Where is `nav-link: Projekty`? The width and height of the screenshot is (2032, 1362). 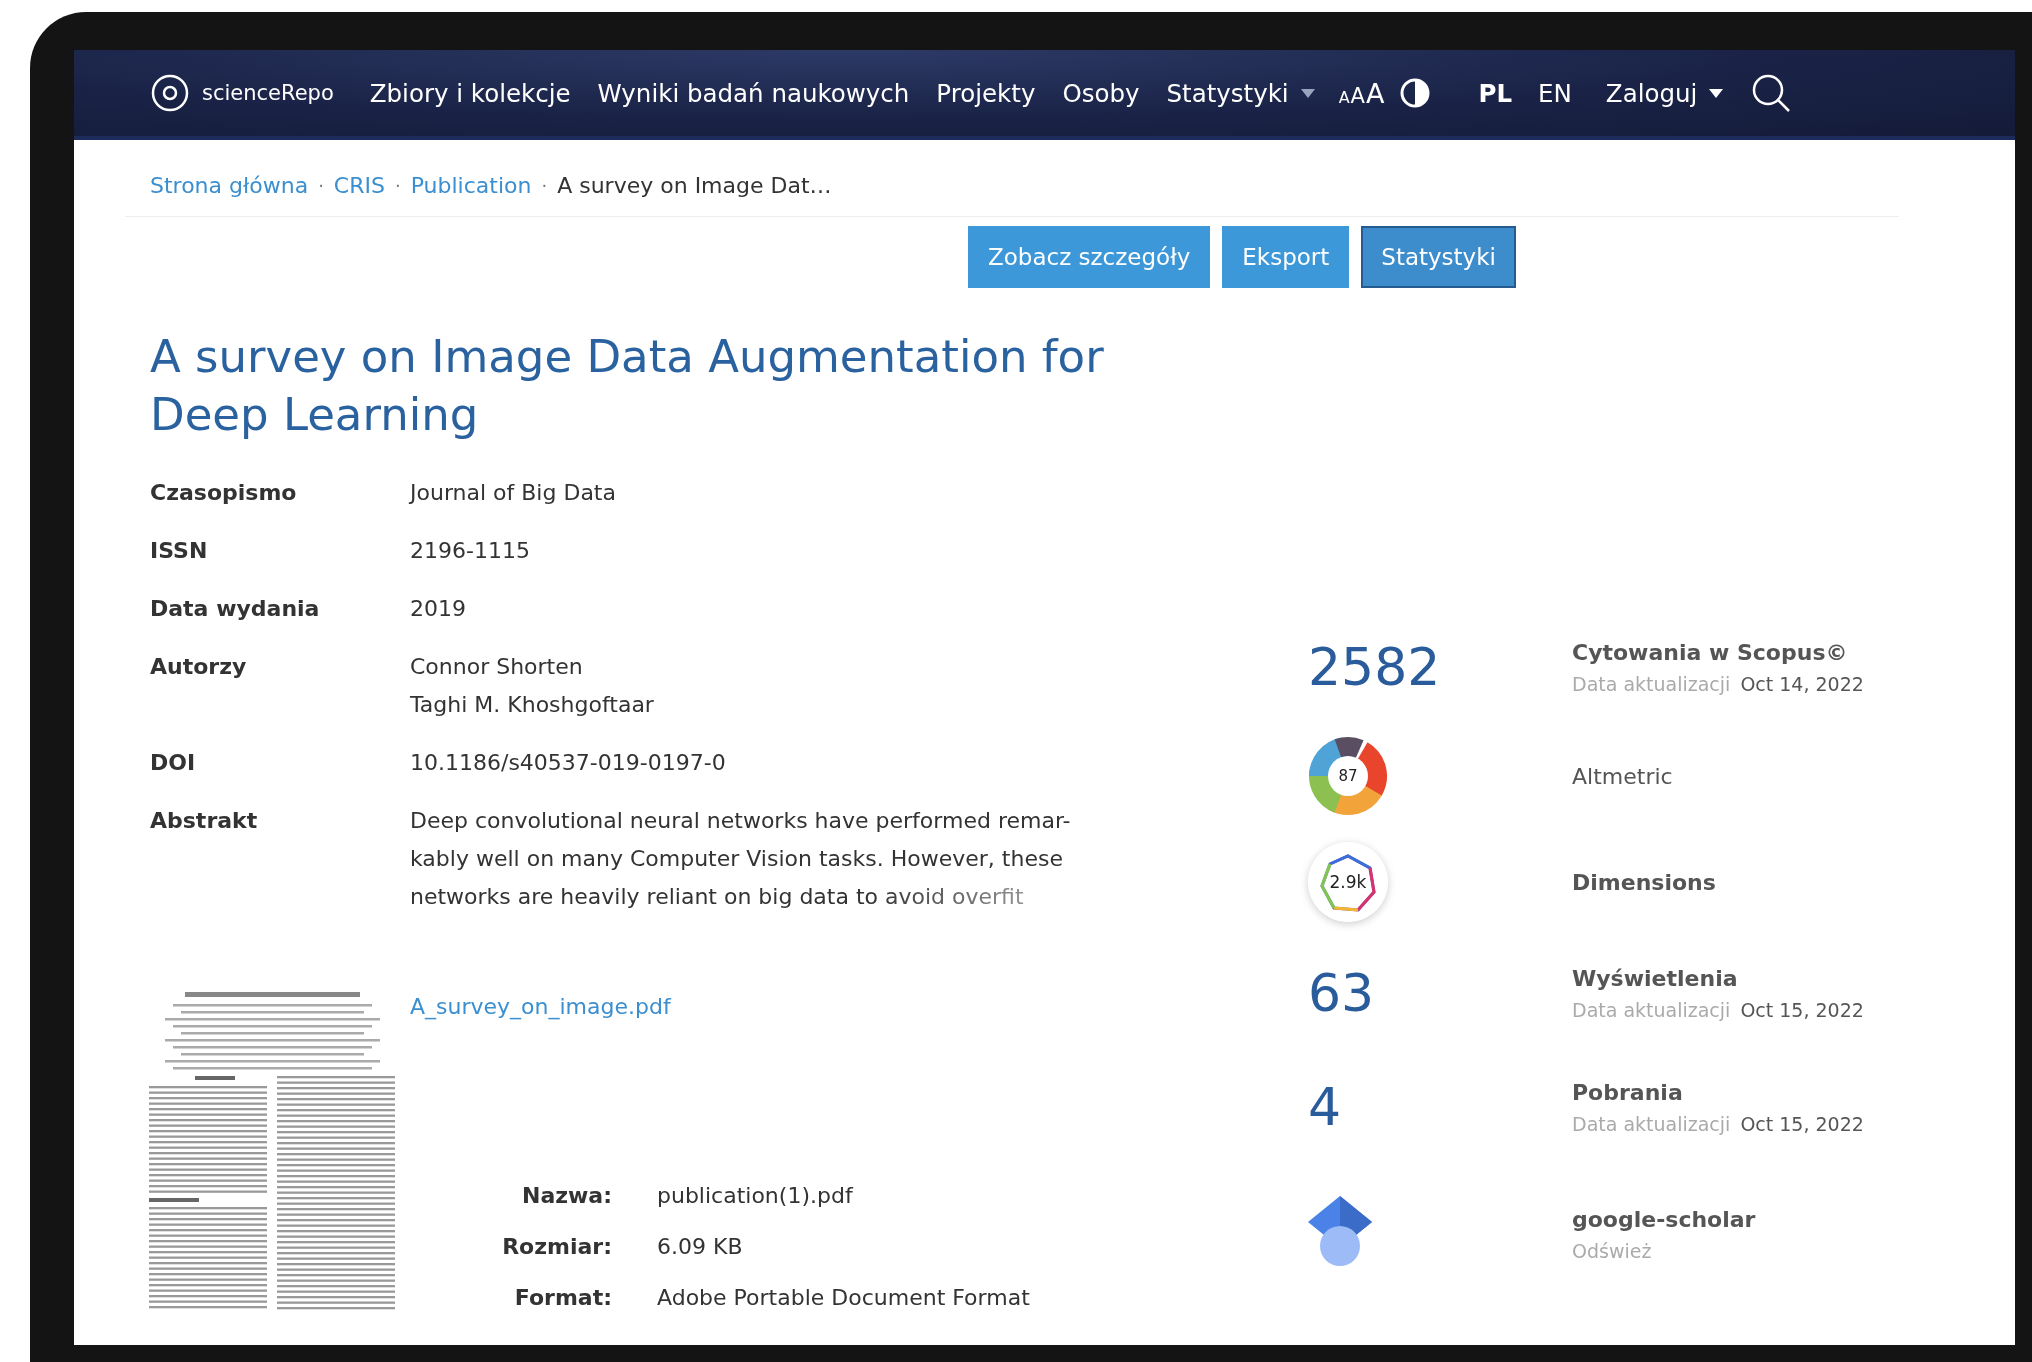 nav-link: Projekty is located at coordinates (986, 93).